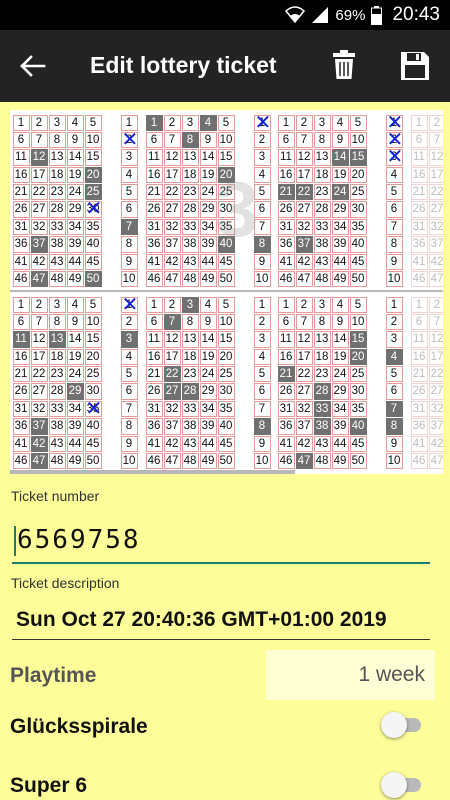 This screenshot has width=450, height=800. What do you see at coordinates (401, 725) in the screenshot?
I see `gluecksspirale-toggle` at bounding box center [401, 725].